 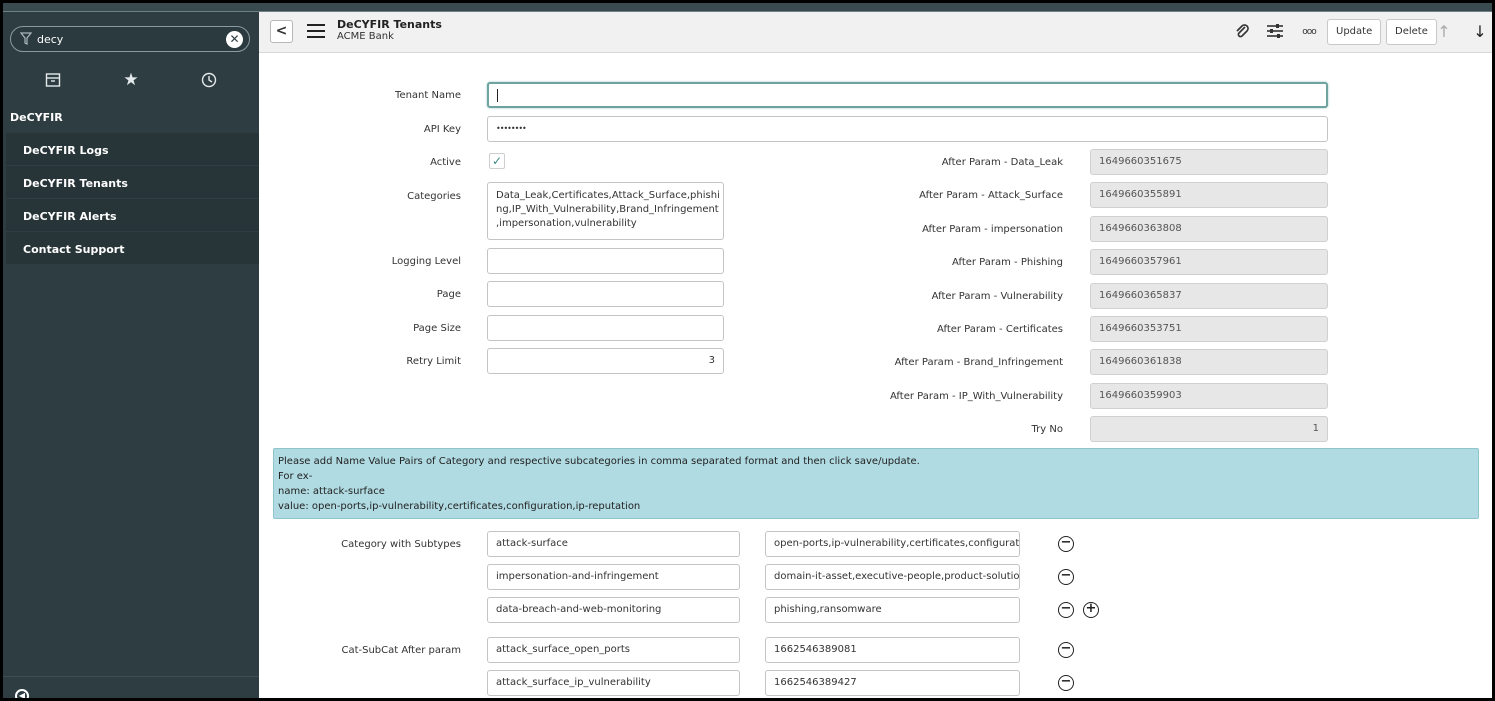 What do you see at coordinates (316, 31) in the screenshot?
I see `menu-icon` at bounding box center [316, 31].